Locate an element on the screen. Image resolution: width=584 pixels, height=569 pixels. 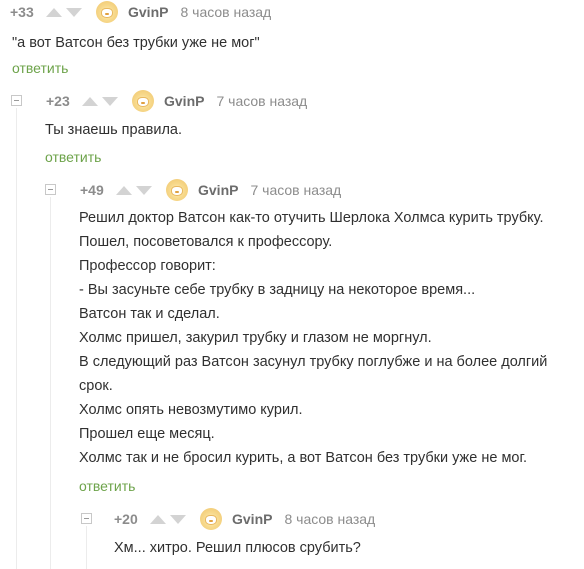
comment-header: +49 GvinP 7 часов назад is located at coordinates (210, 190).